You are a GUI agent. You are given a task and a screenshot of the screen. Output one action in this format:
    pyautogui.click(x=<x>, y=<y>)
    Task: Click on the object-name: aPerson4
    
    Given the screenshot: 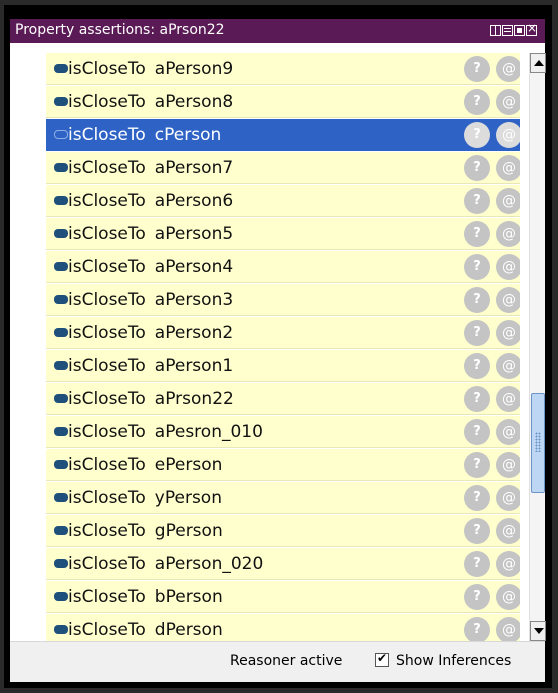 What is the action you would take?
    pyautogui.click(x=194, y=267)
    